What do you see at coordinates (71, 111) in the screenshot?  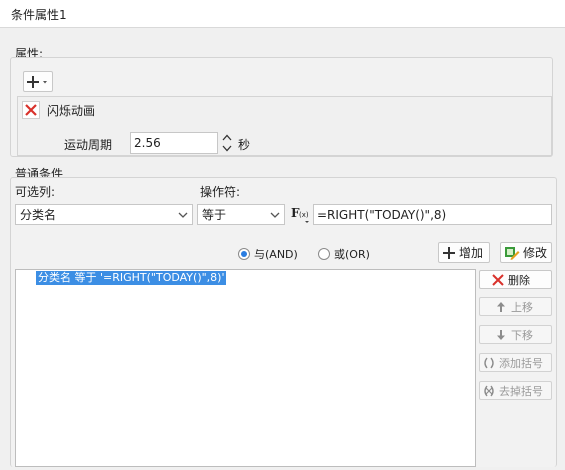 I see `effect-label: 闪烁动画` at bounding box center [71, 111].